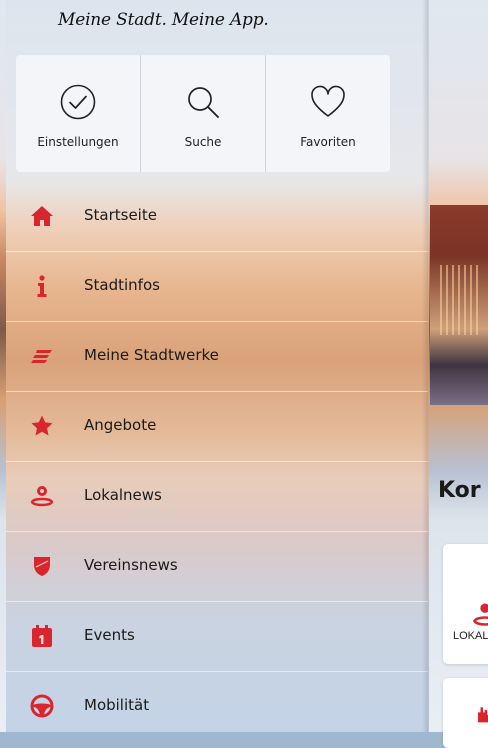 The width and height of the screenshot is (488, 748). I want to click on search-button: Suche, so click(202, 113).